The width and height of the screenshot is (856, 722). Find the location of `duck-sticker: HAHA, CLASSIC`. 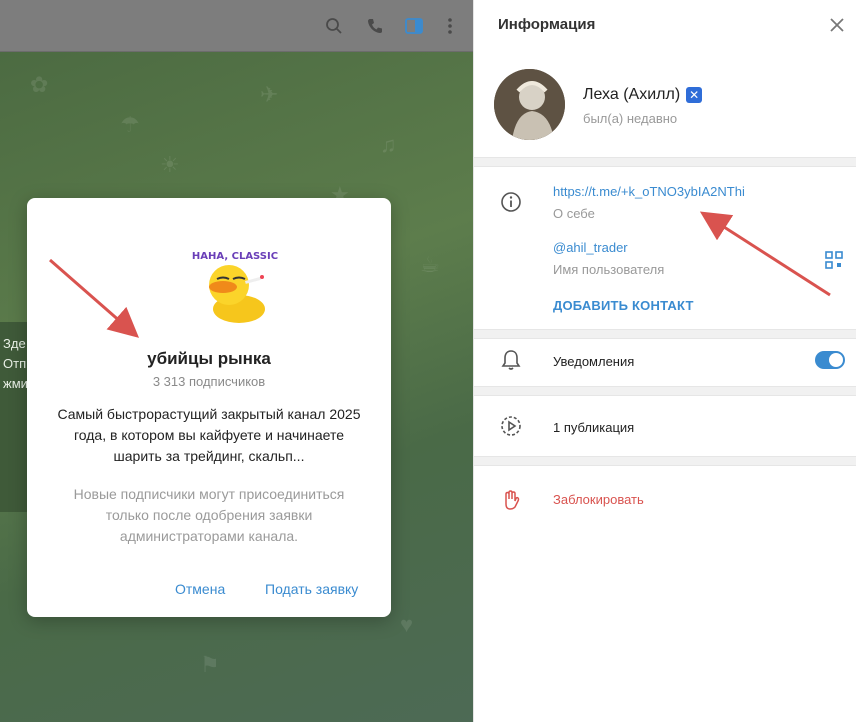

duck-sticker: HAHA, CLASSIC is located at coordinates (235, 284).